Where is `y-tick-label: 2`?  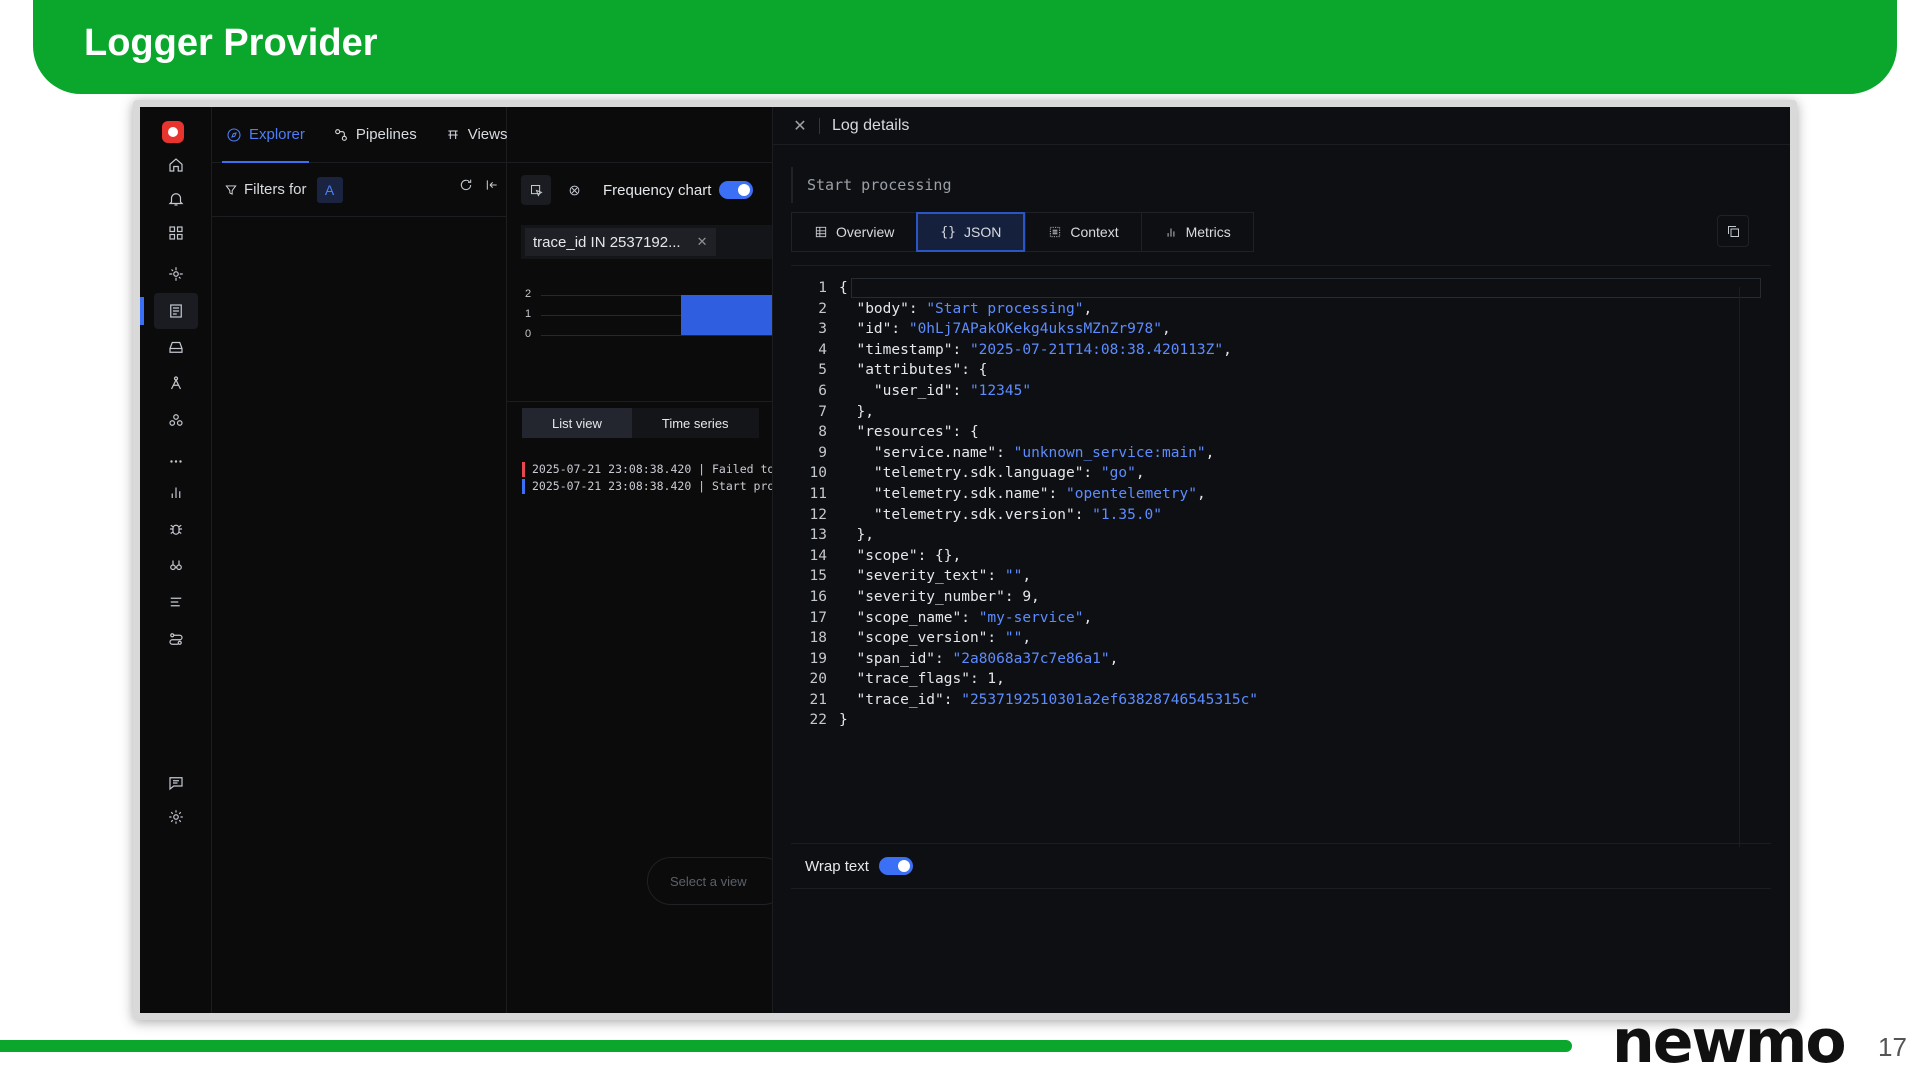 y-tick-label: 2 is located at coordinates (528, 294).